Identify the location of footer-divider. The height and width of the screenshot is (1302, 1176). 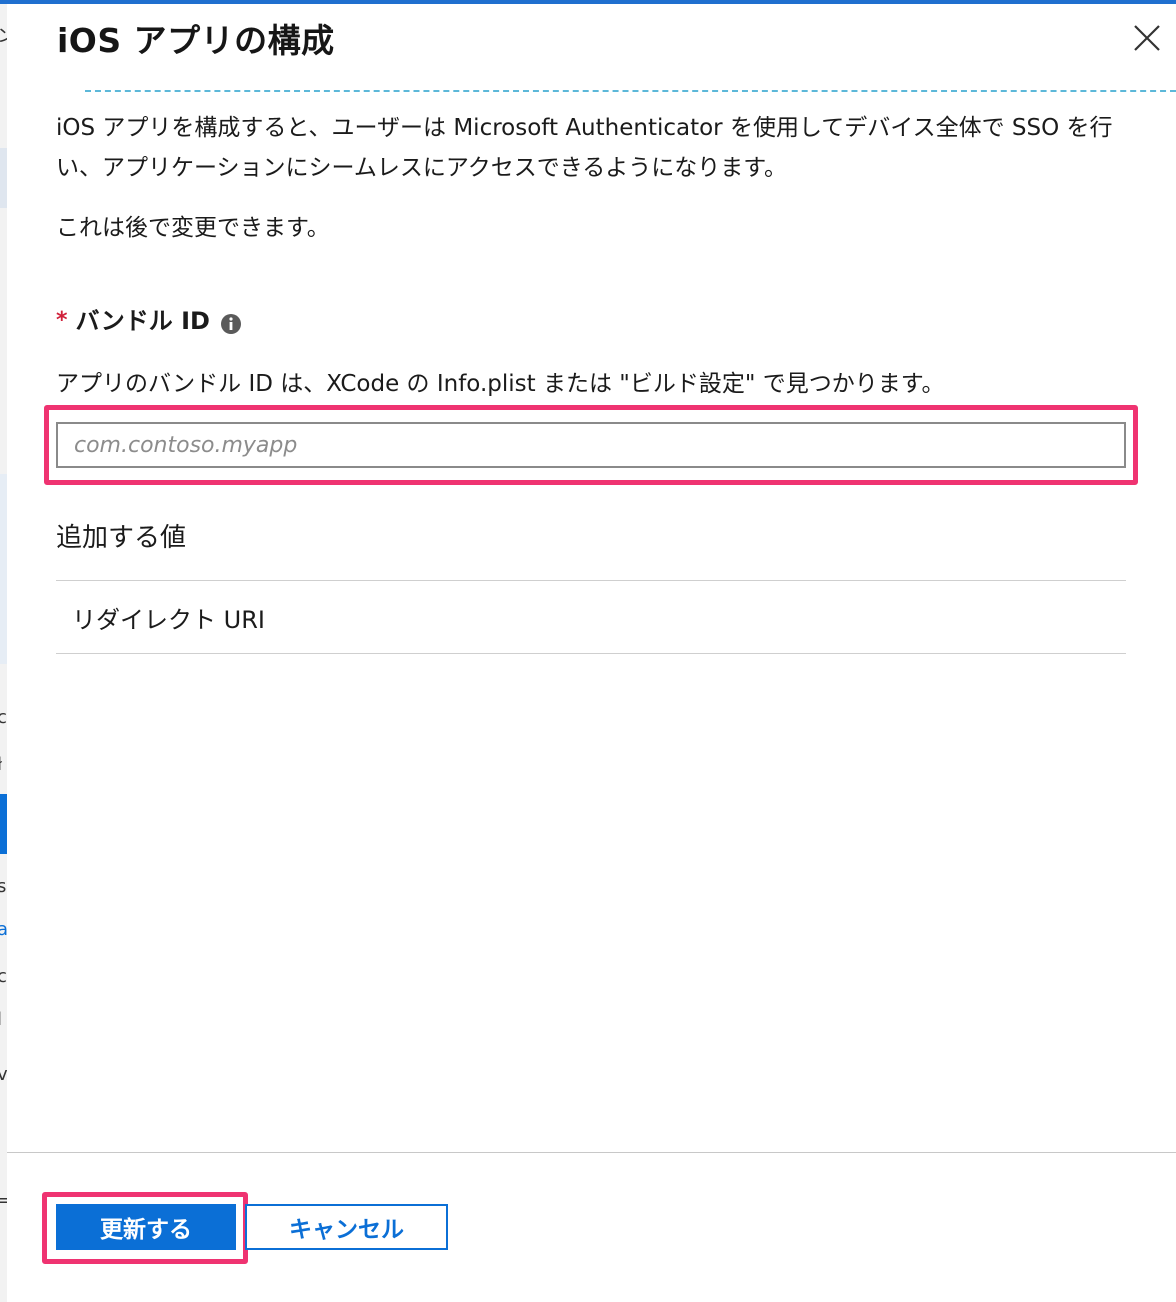
(591, 1152).